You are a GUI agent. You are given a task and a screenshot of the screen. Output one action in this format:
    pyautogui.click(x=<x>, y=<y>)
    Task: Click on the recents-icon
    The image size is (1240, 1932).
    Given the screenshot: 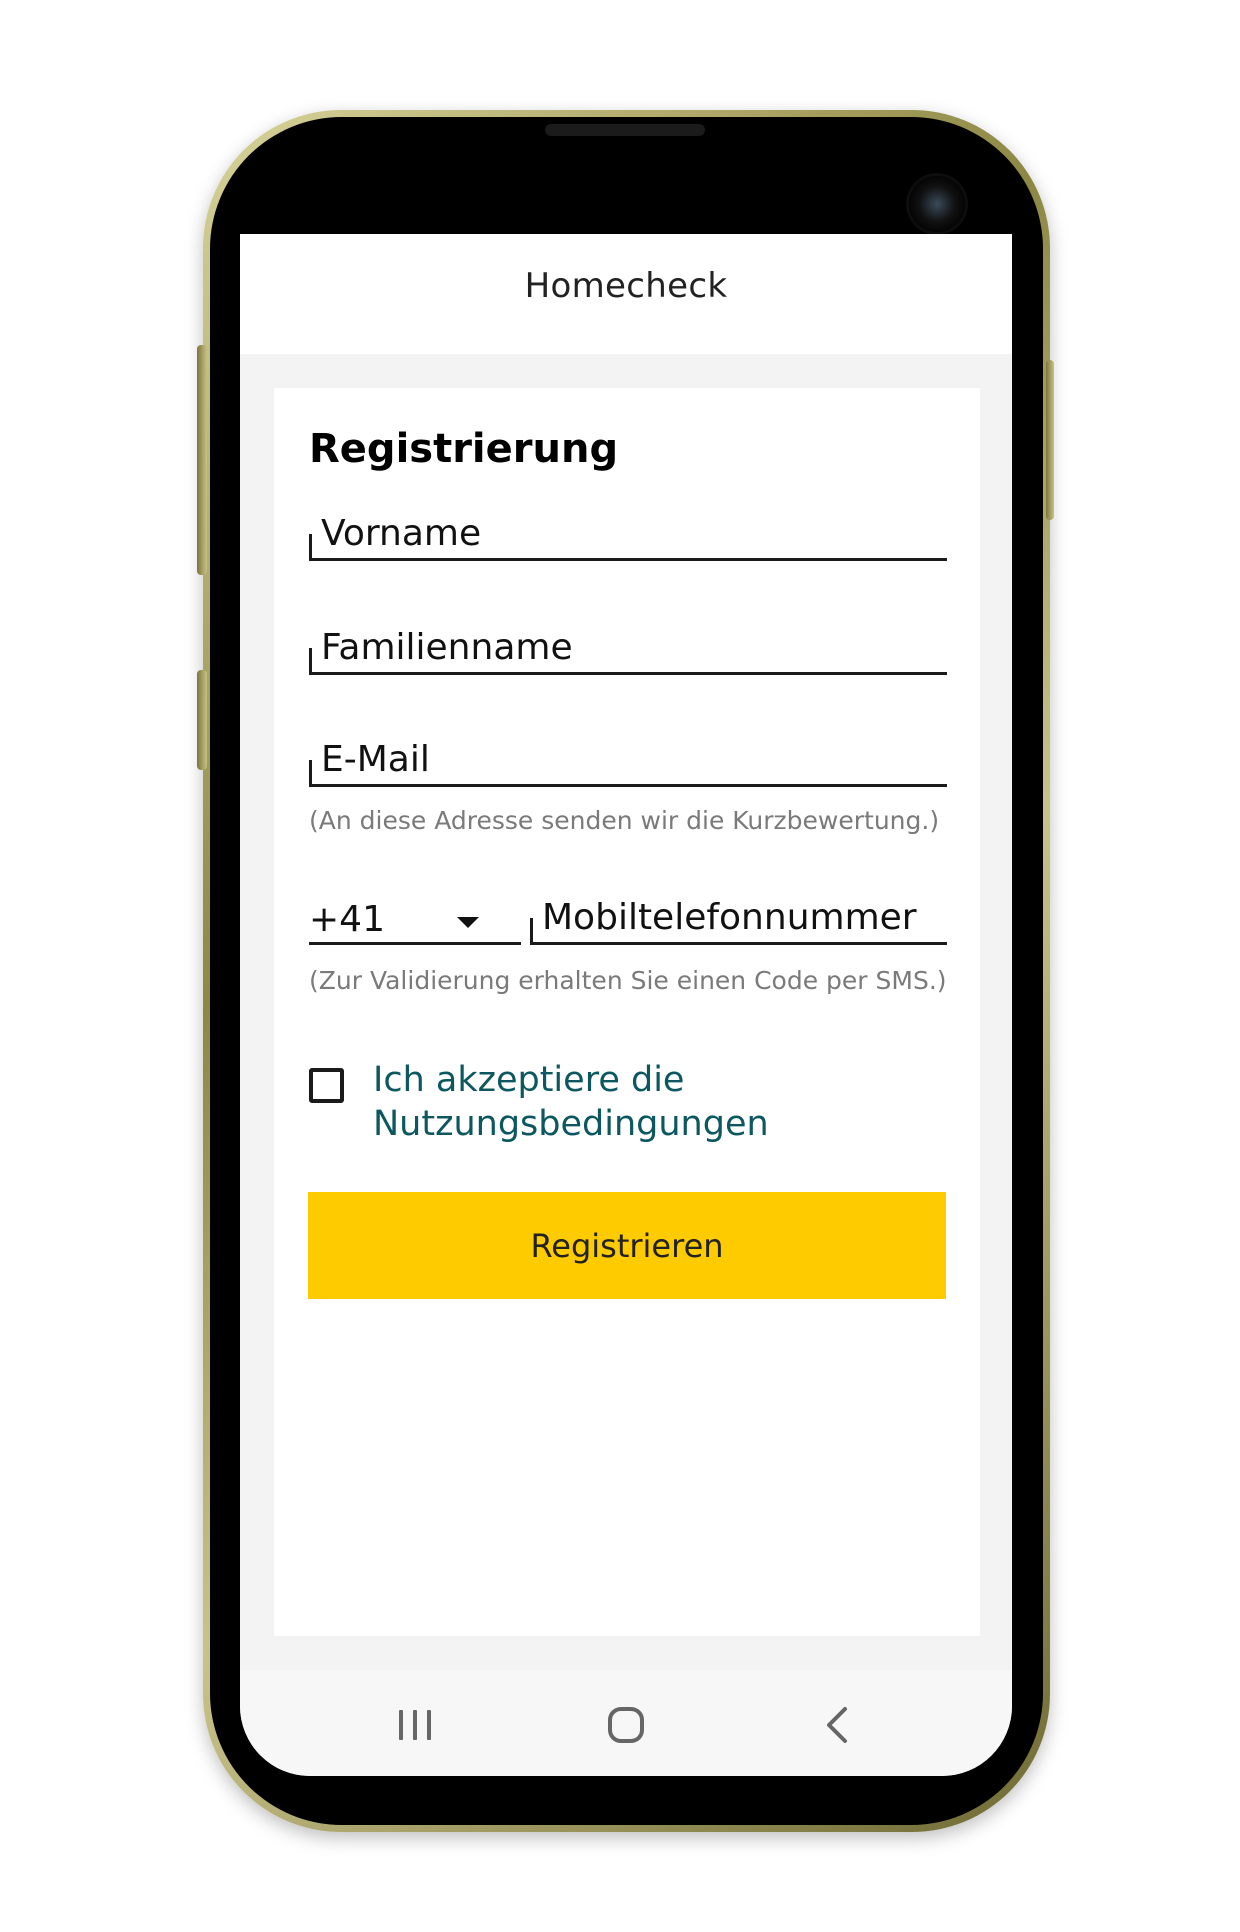 What is the action you would take?
    pyautogui.click(x=415, y=1725)
    